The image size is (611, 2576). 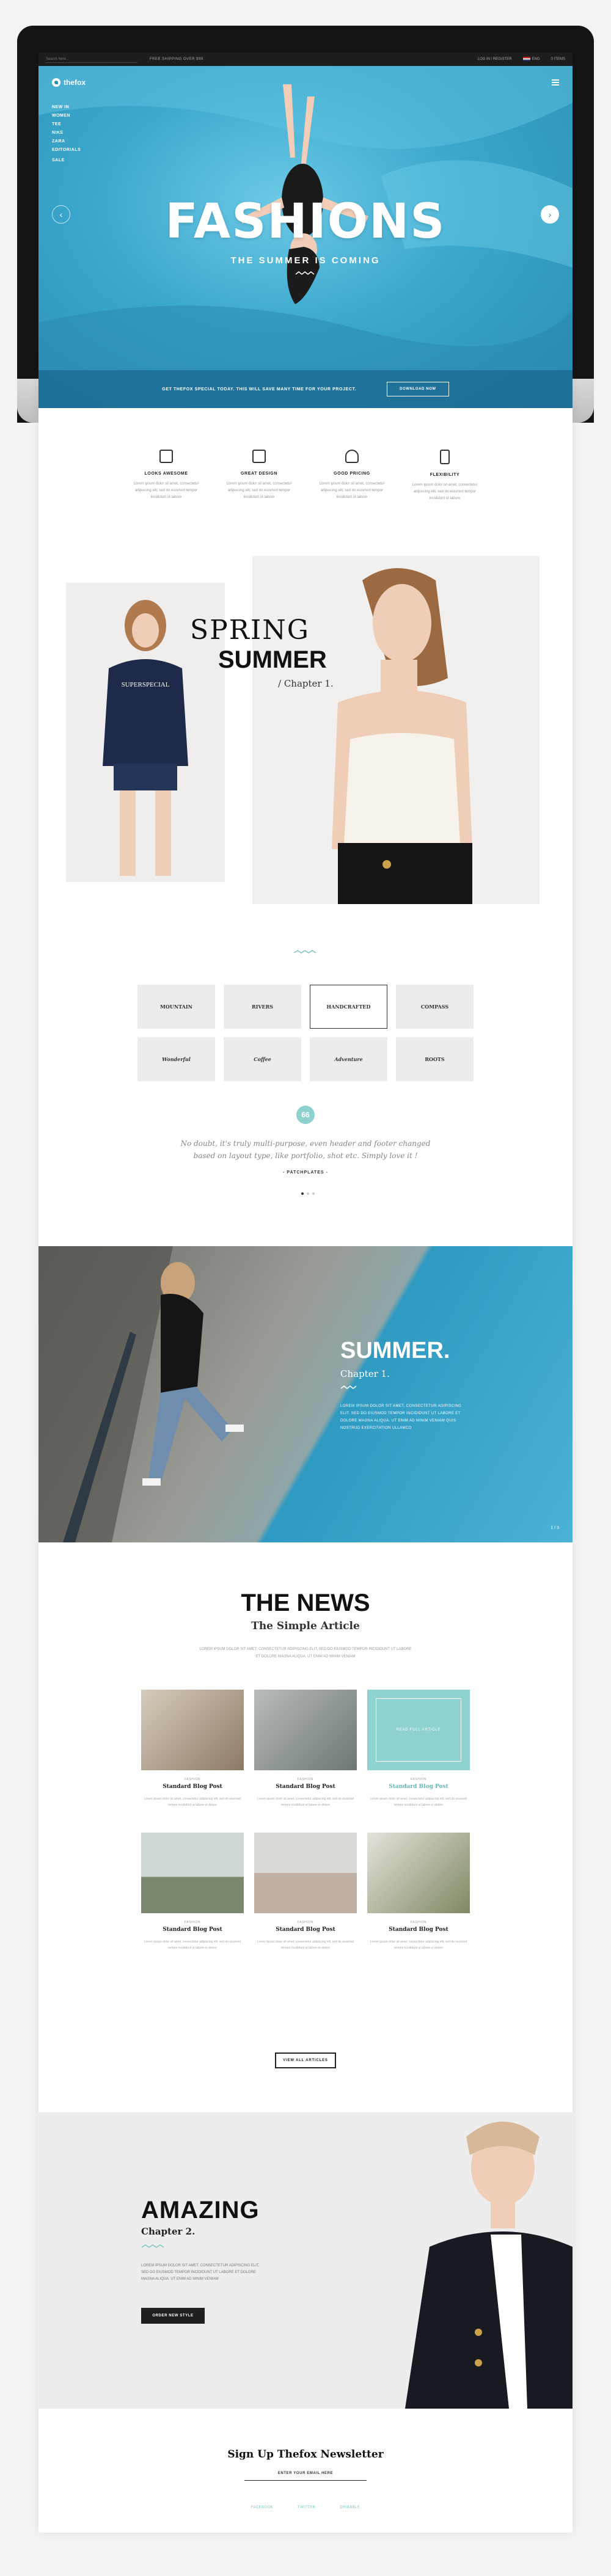 What do you see at coordinates (418, 389) in the screenshot?
I see `download-button: DOWNLOAD NOW` at bounding box center [418, 389].